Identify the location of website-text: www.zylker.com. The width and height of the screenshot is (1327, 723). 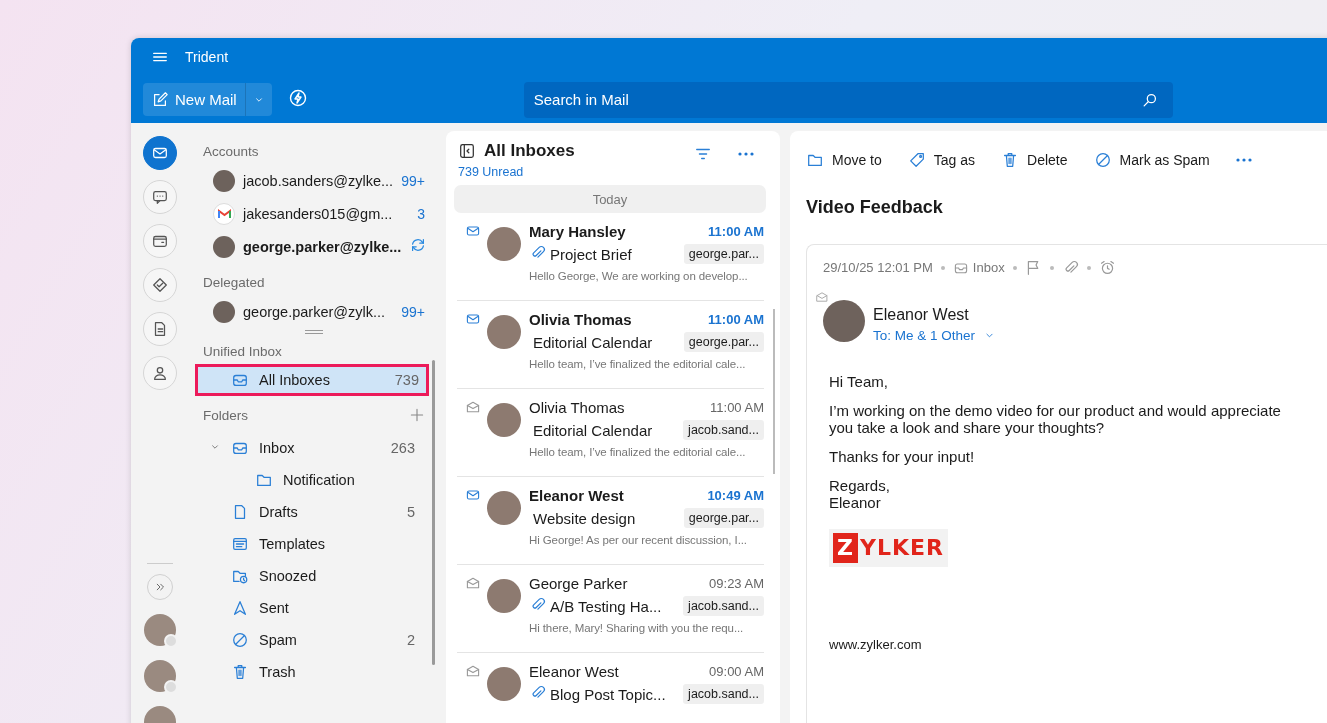
(876, 644).